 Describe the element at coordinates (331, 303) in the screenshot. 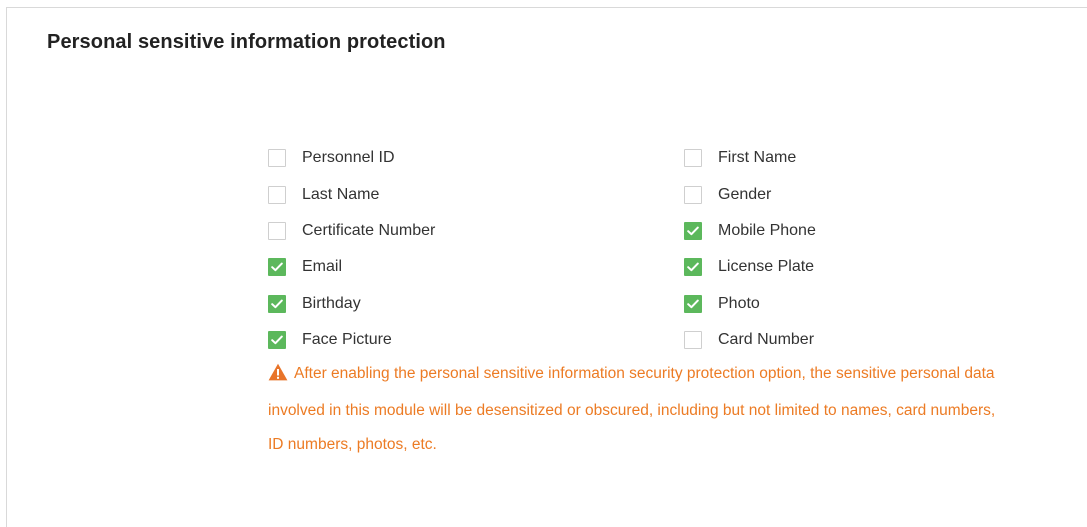

I see `checkbox-label: Birthday` at that location.